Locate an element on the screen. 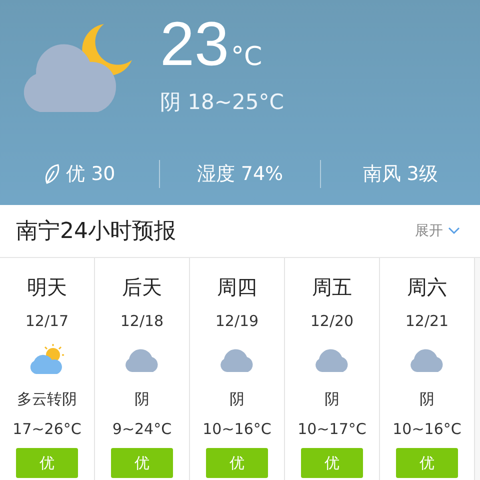 Image resolution: width=480 pixels, height=480 pixels. current-condition: 阴 18~25°C is located at coordinates (222, 102).